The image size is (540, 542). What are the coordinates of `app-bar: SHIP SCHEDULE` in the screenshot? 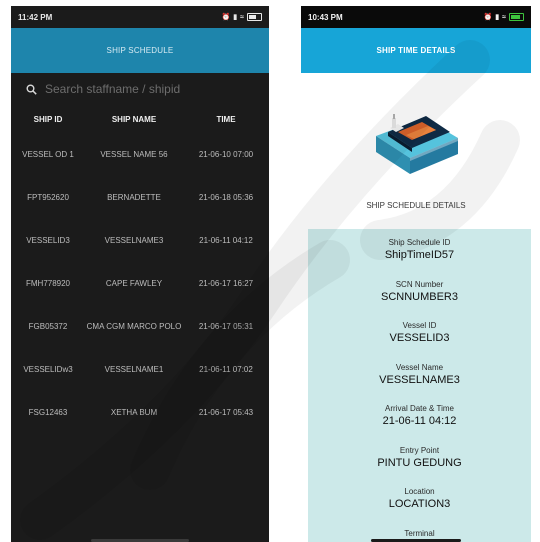 It's located at (140, 50).